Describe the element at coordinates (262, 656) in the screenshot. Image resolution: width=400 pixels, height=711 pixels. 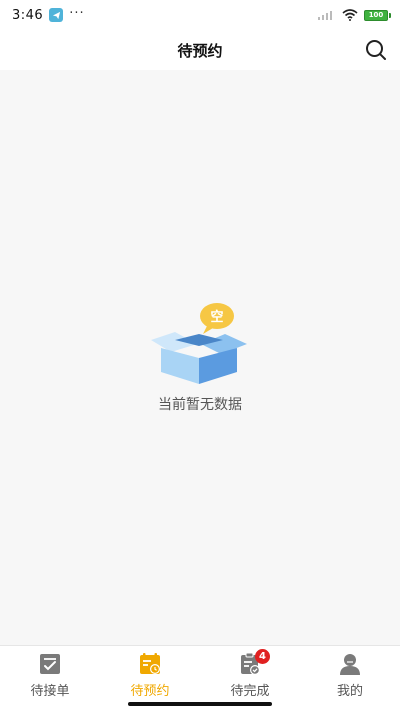
I see `notification-badge: 4` at that location.